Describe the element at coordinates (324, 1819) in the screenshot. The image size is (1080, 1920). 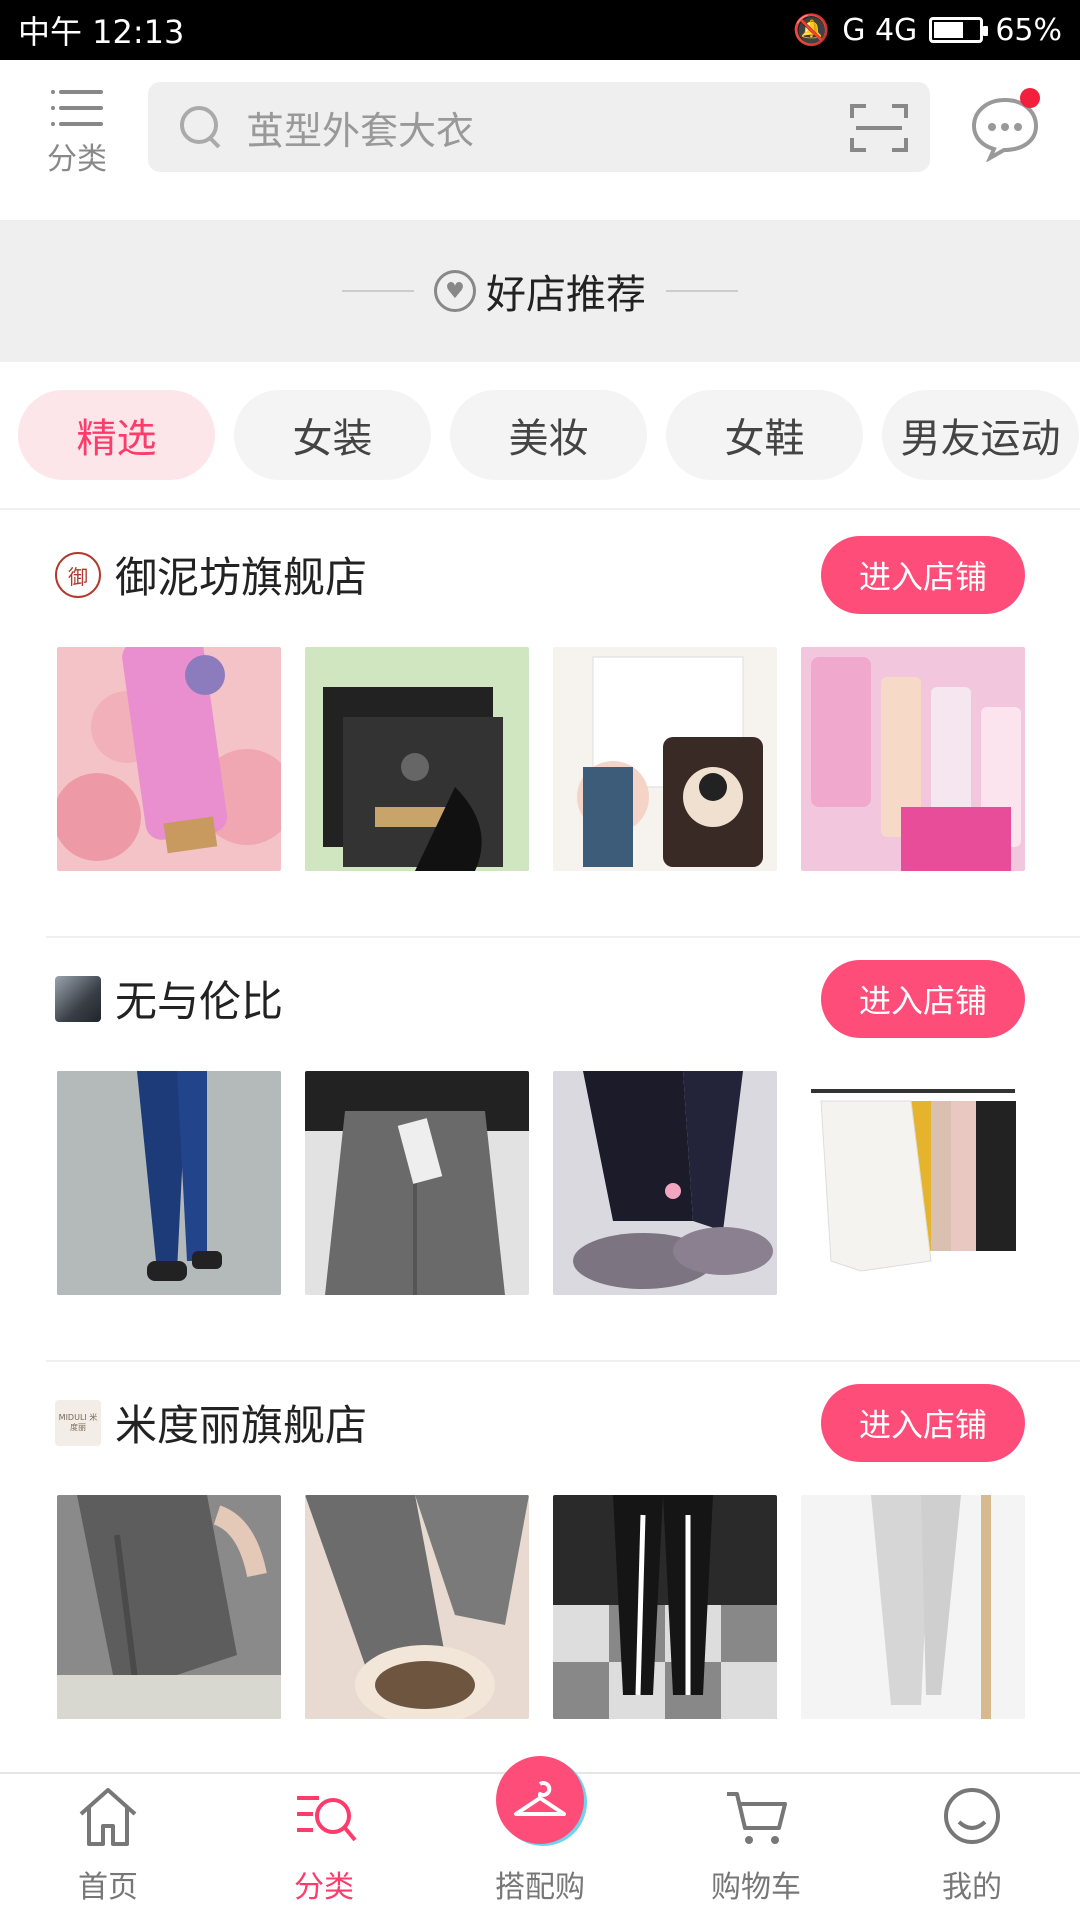
I see `category-search-icon` at that location.